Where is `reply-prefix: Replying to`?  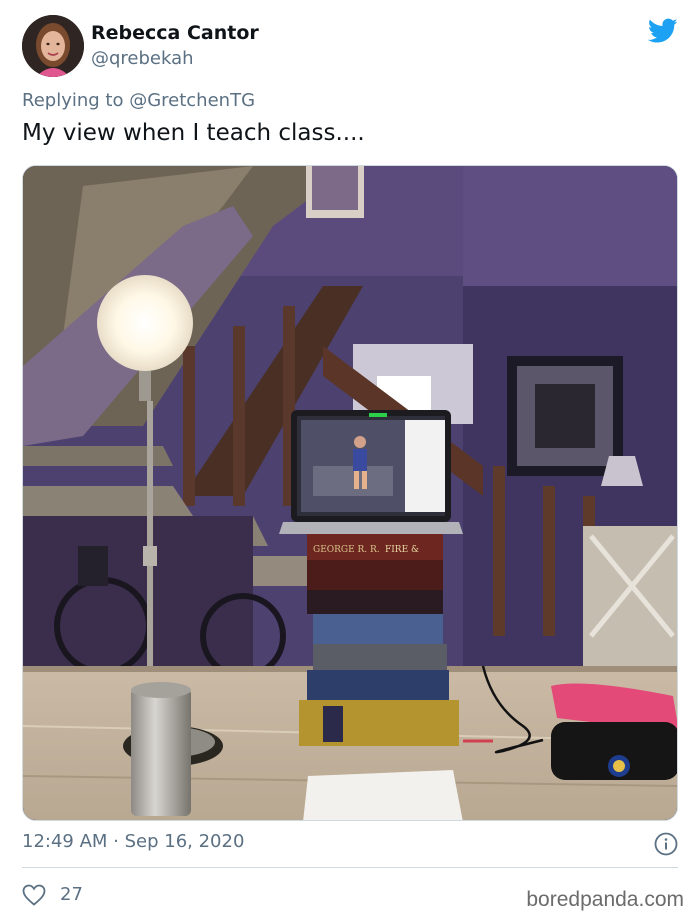 reply-prefix: Replying to is located at coordinates (76, 100).